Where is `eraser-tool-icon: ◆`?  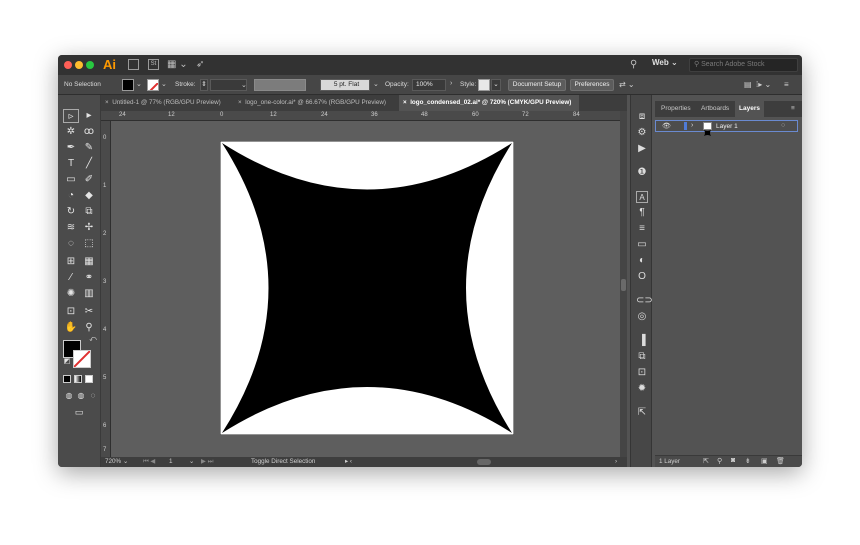 eraser-tool-icon: ◆ is located at coordinates (89, 196).